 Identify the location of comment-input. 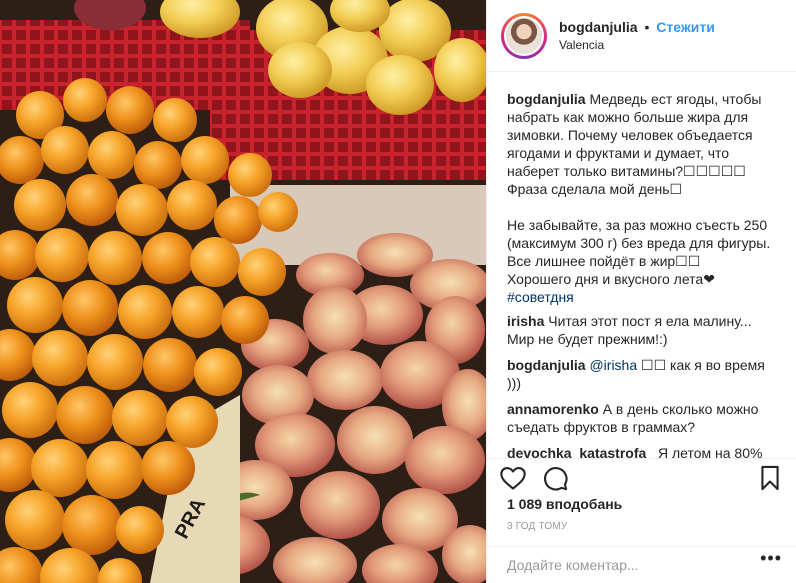
(641, 565).